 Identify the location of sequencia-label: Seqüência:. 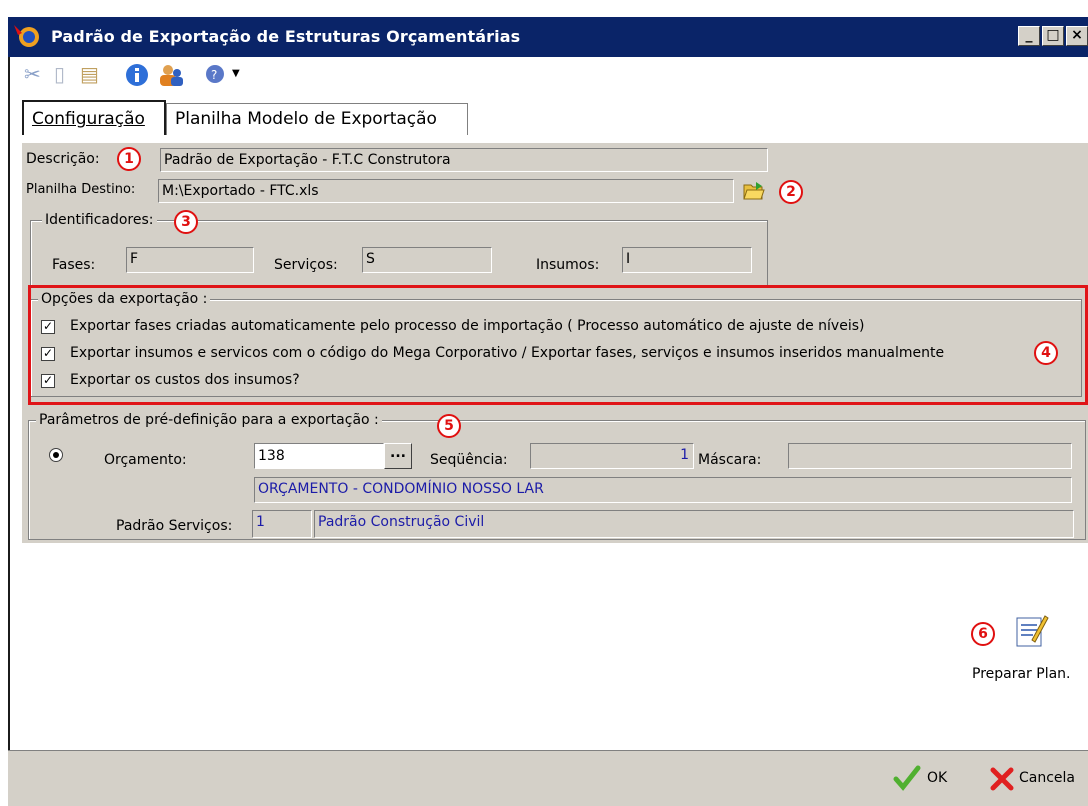
(469, 460).